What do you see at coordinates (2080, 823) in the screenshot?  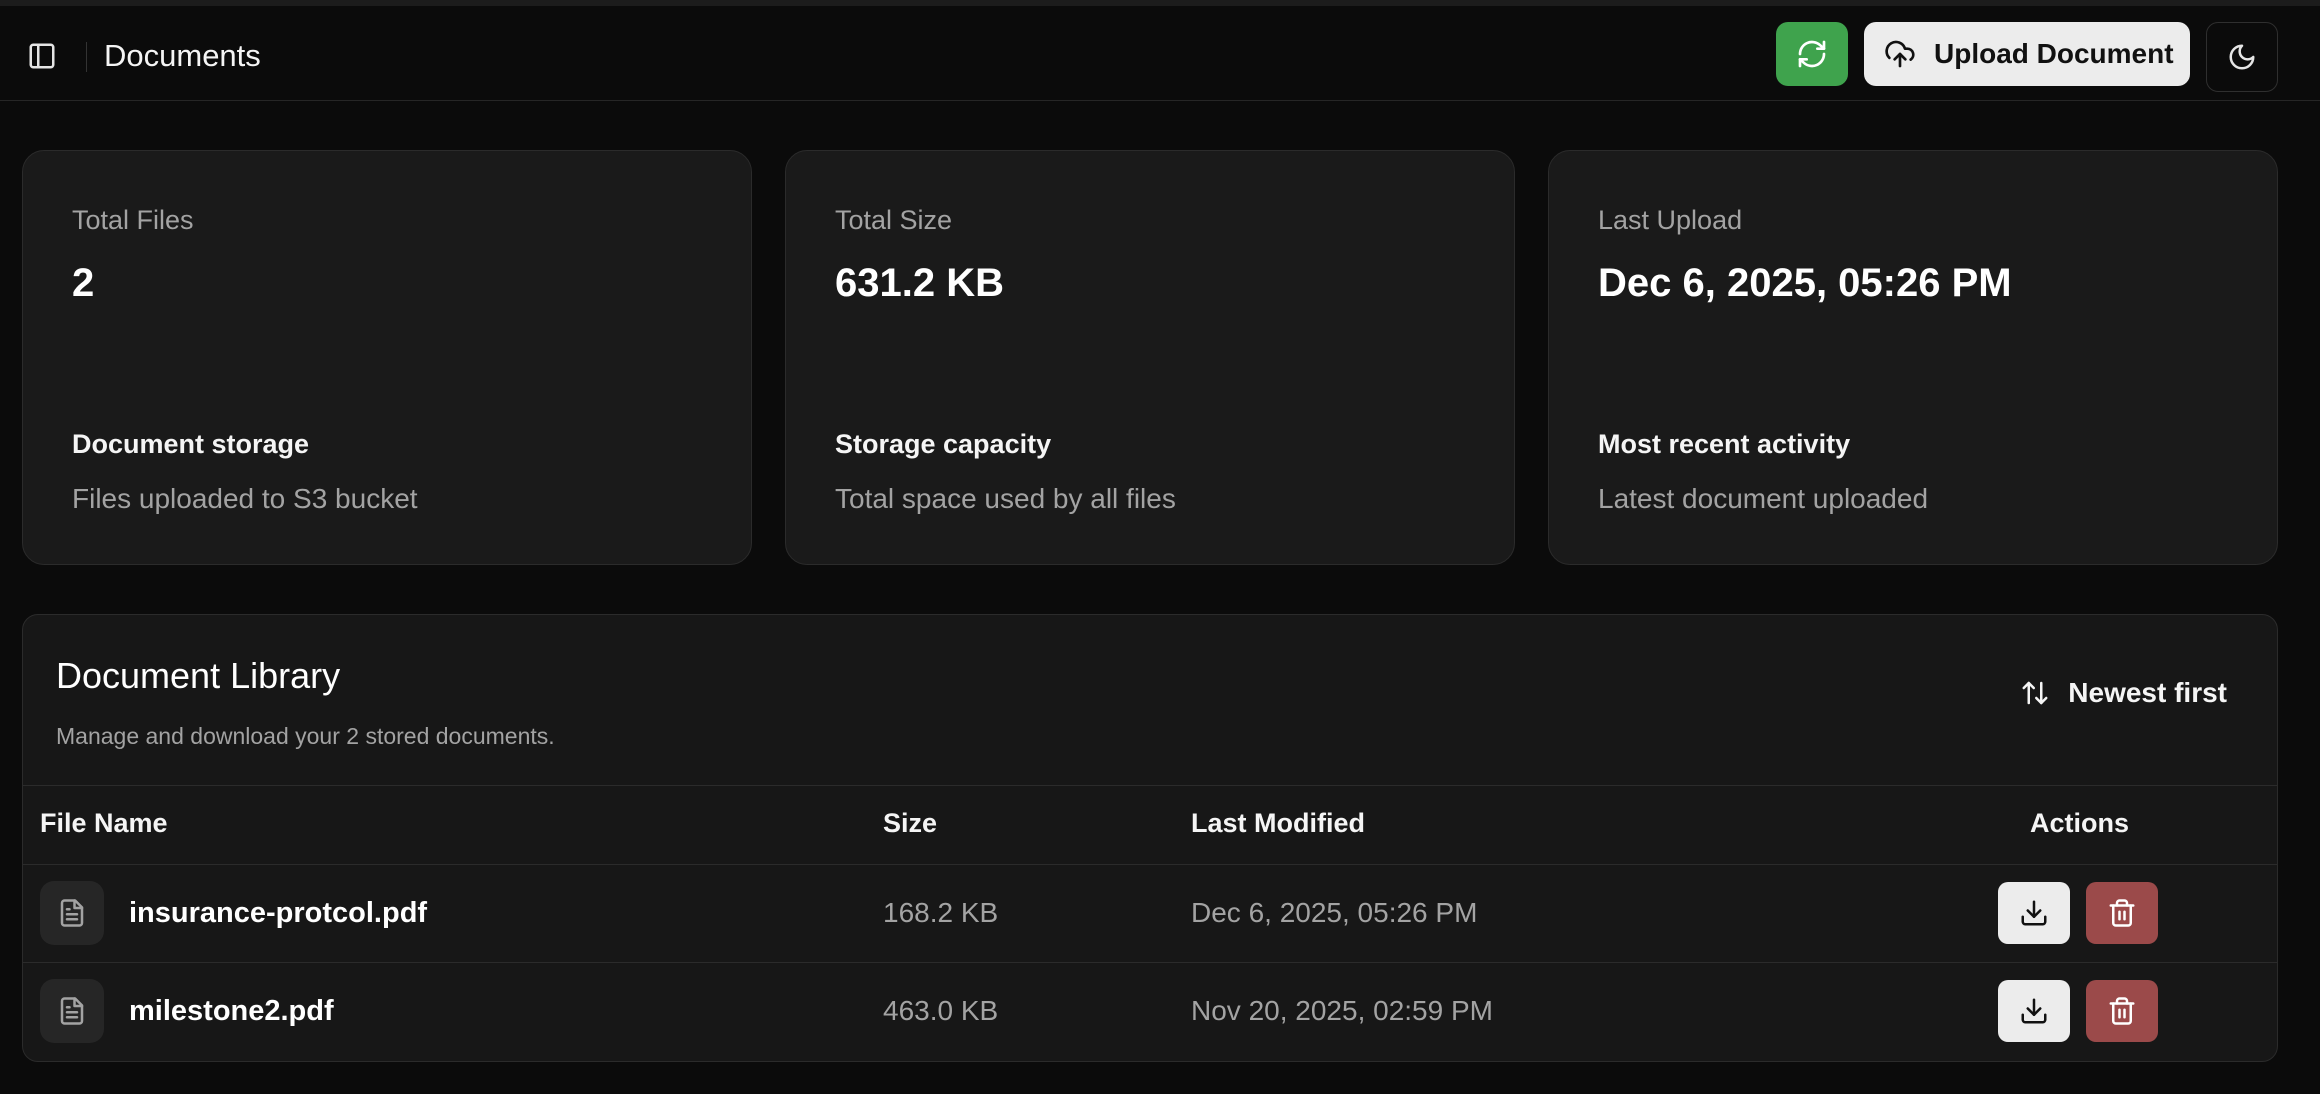 I see `column-header-actions: Actions` at bounding box center [2080, 823].